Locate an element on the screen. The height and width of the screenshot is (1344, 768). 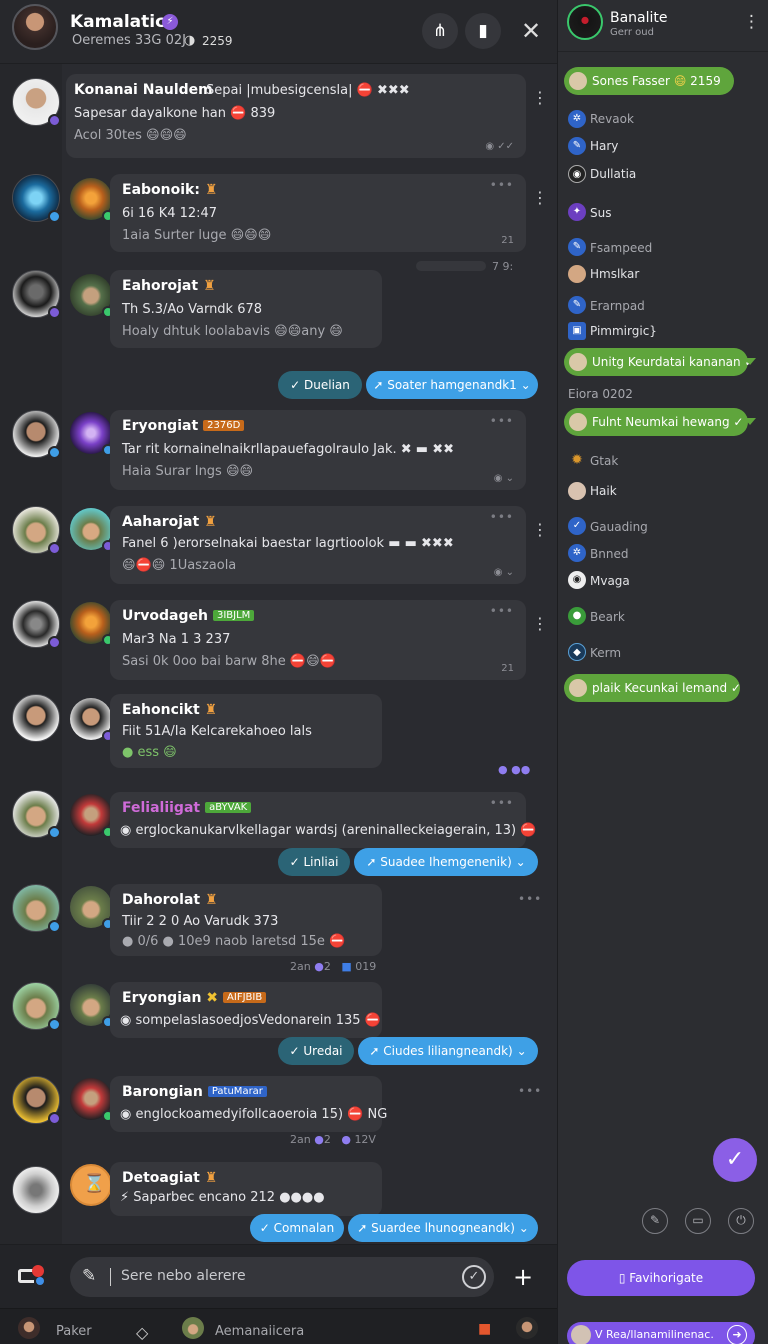
member-name: Gtak is located at coordinates (604, 461).